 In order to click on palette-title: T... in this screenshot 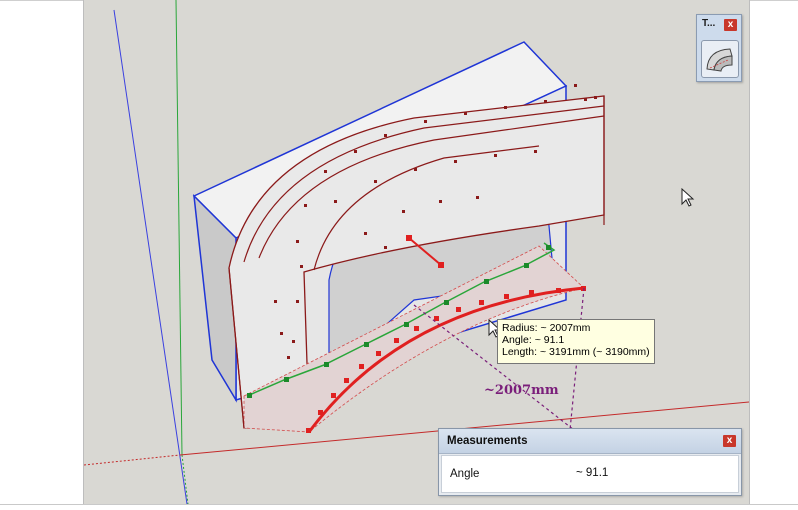, I will do `click(709, 23)`.